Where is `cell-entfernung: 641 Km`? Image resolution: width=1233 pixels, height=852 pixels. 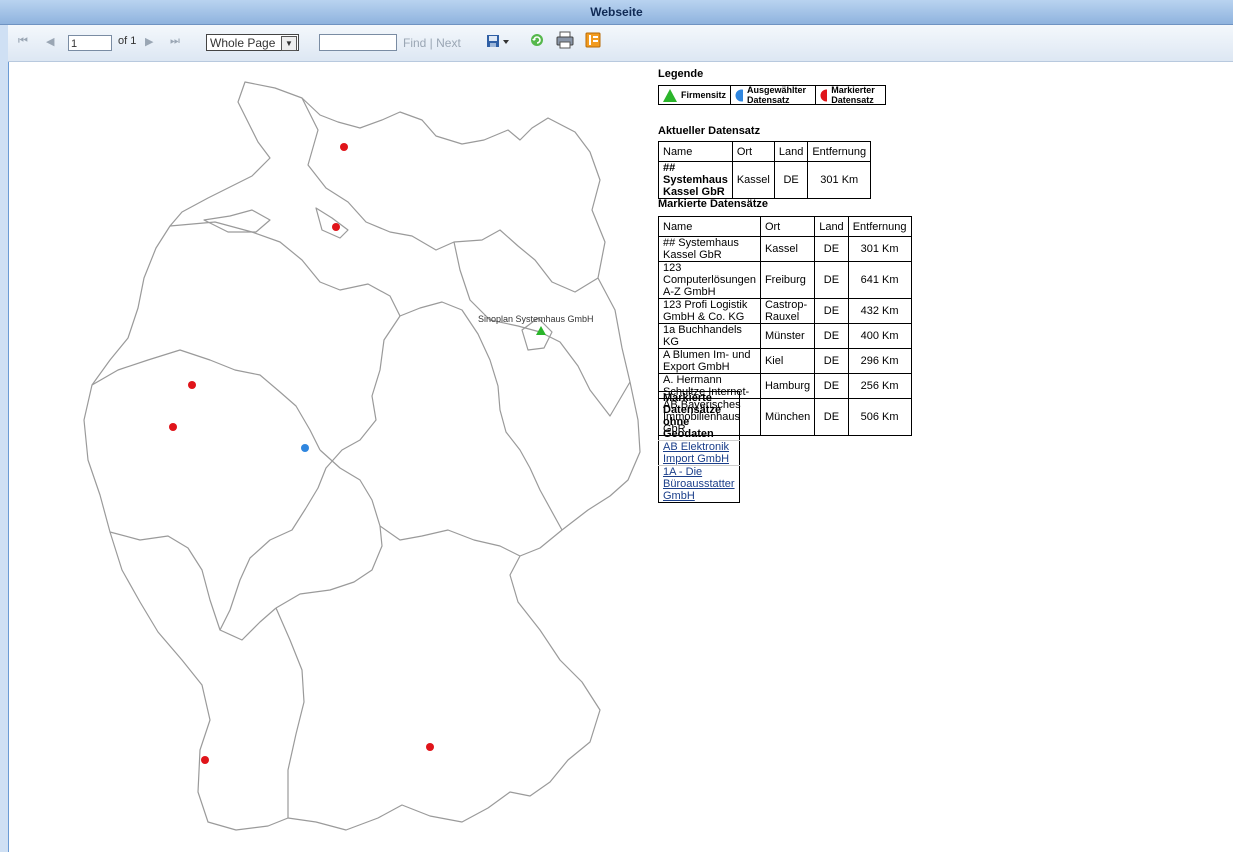
cell-entfernung: 641 Km is located at coordinates (879, 280).